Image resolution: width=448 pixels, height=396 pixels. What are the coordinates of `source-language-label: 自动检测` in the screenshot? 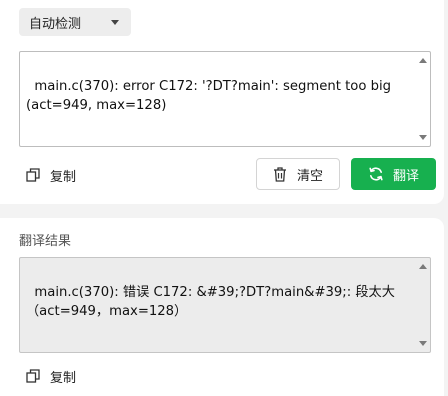 It's located at (55, 24).